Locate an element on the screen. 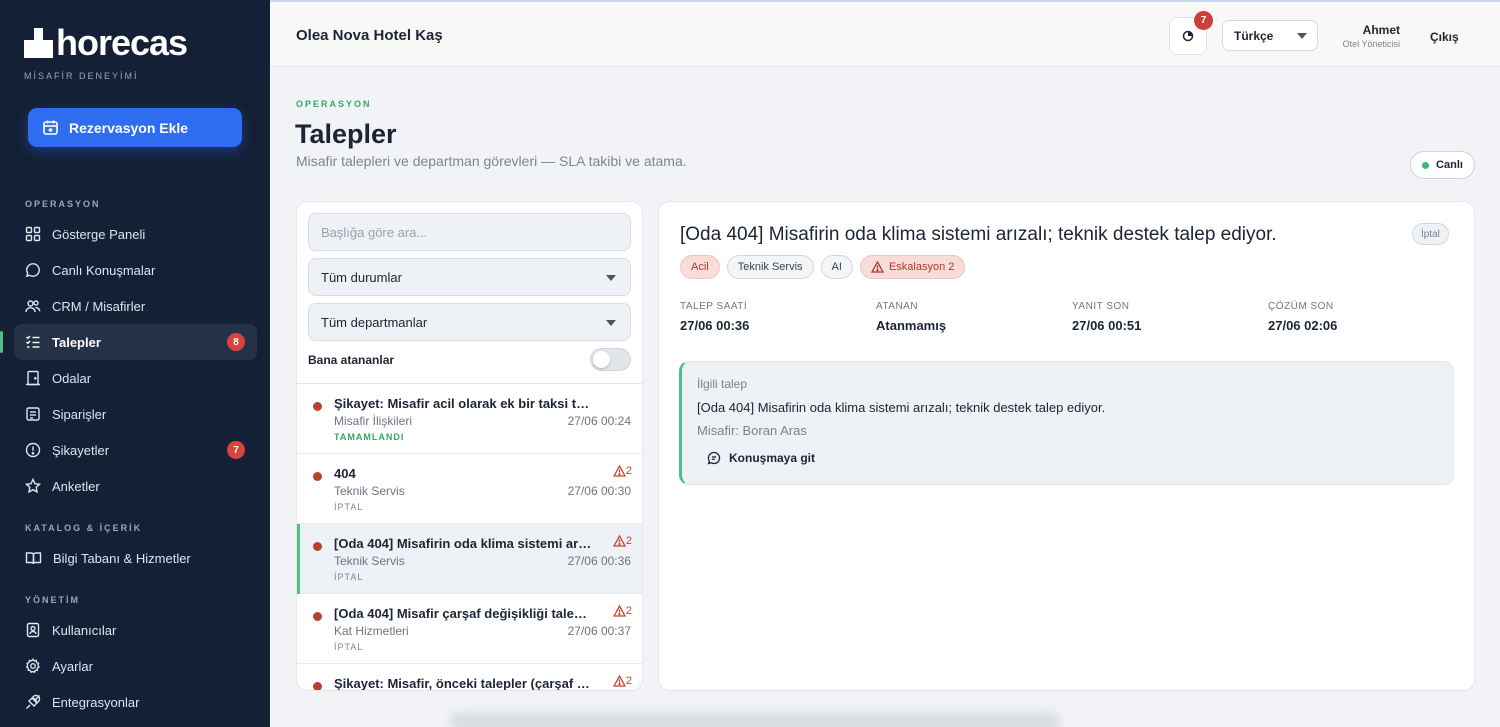 Image resolution: width=1500 pixels, height=727 pixels. request-time: 27/06 00:30 is located at coordinates (599, 491).